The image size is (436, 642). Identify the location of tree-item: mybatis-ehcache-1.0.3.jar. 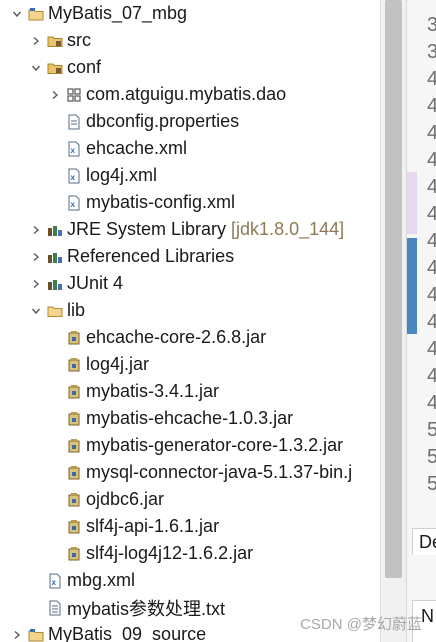
(190, 418).